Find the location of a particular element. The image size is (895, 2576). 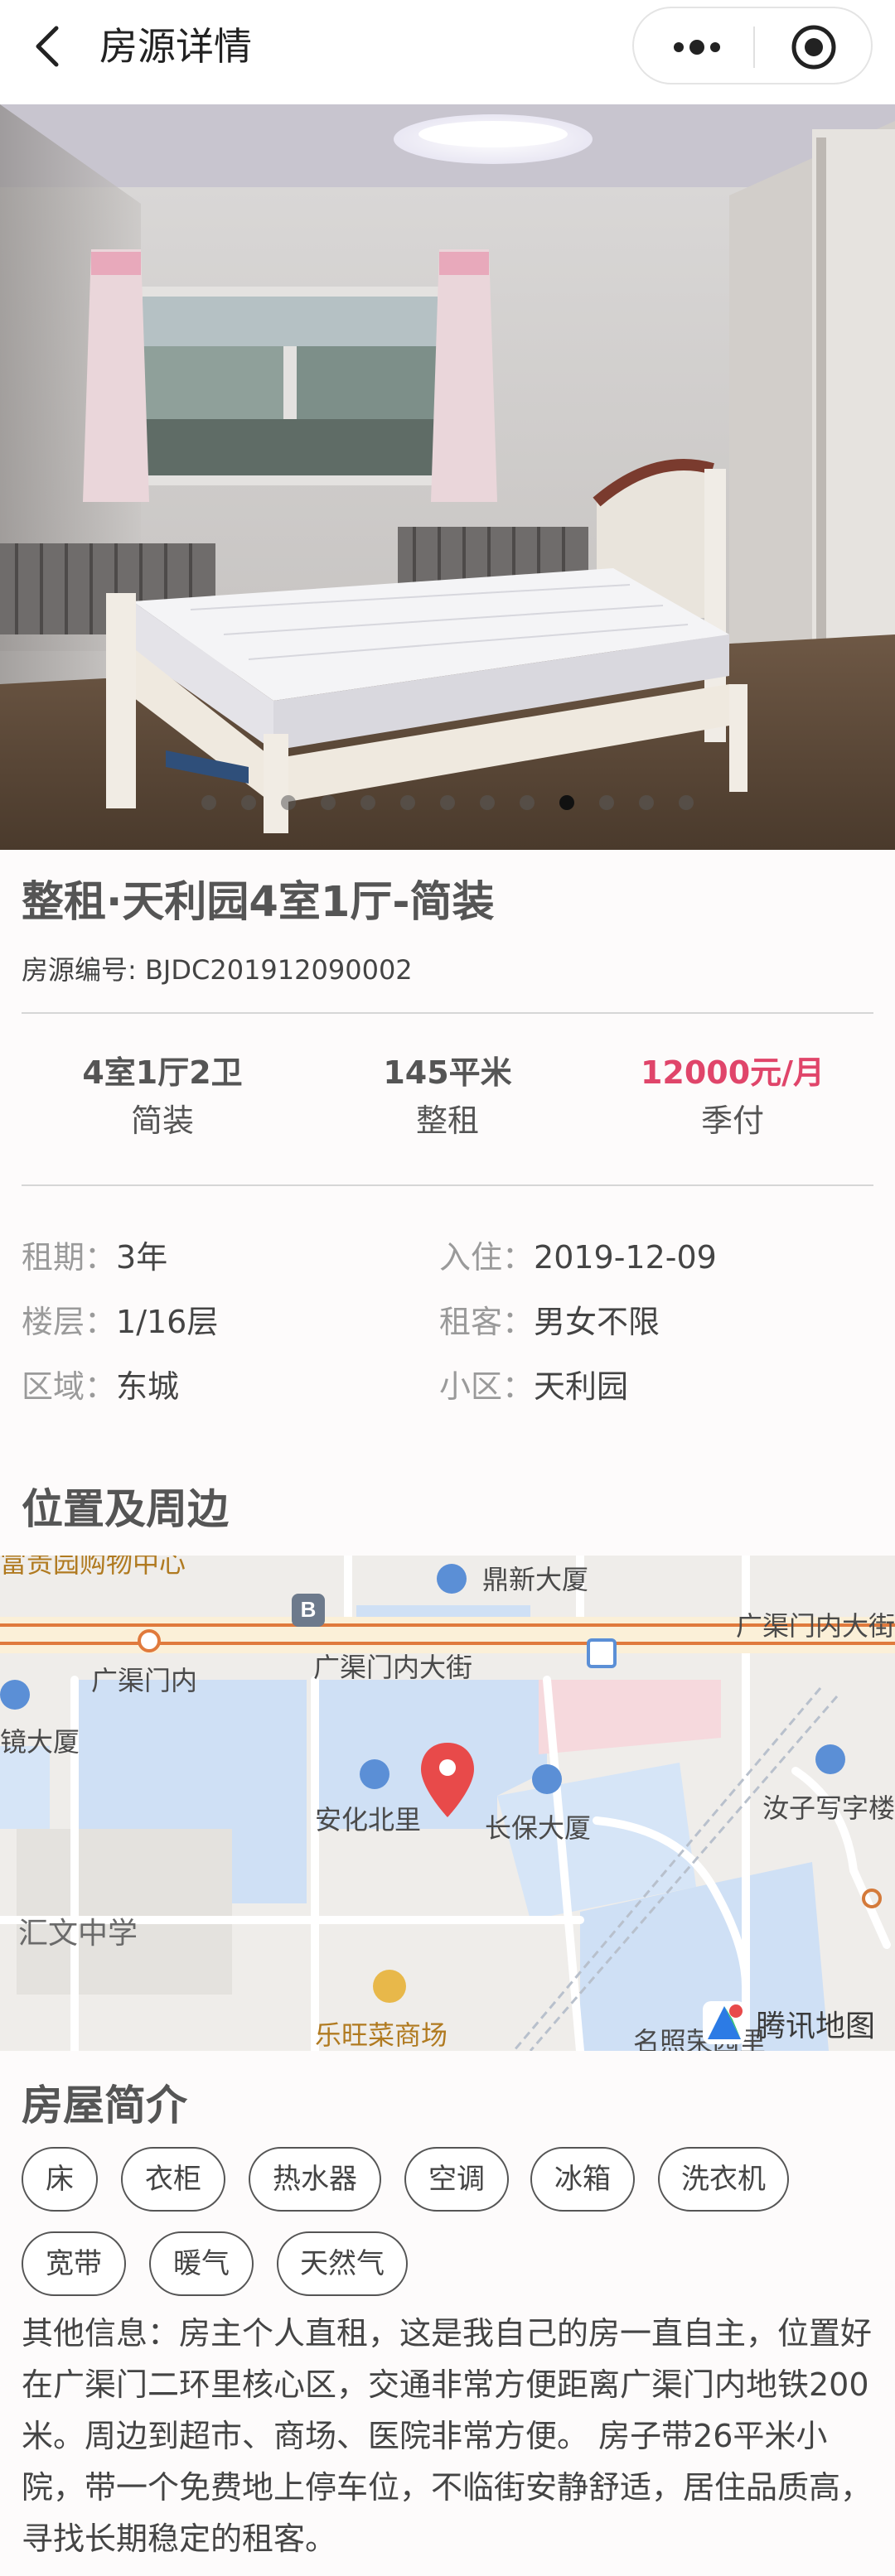

amenity-tag: 天然气 is located at coordinates (342, 2263).